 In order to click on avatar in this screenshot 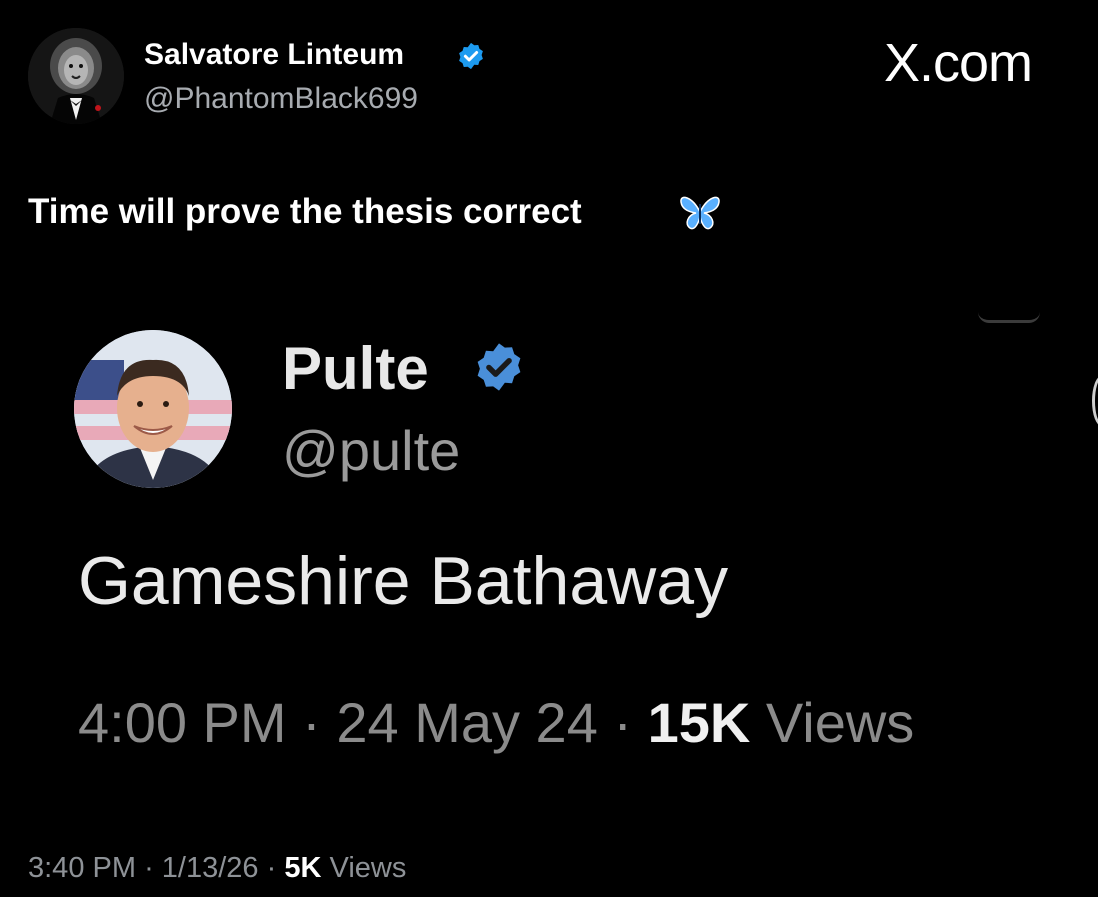, I will do `click(76, 76)`.